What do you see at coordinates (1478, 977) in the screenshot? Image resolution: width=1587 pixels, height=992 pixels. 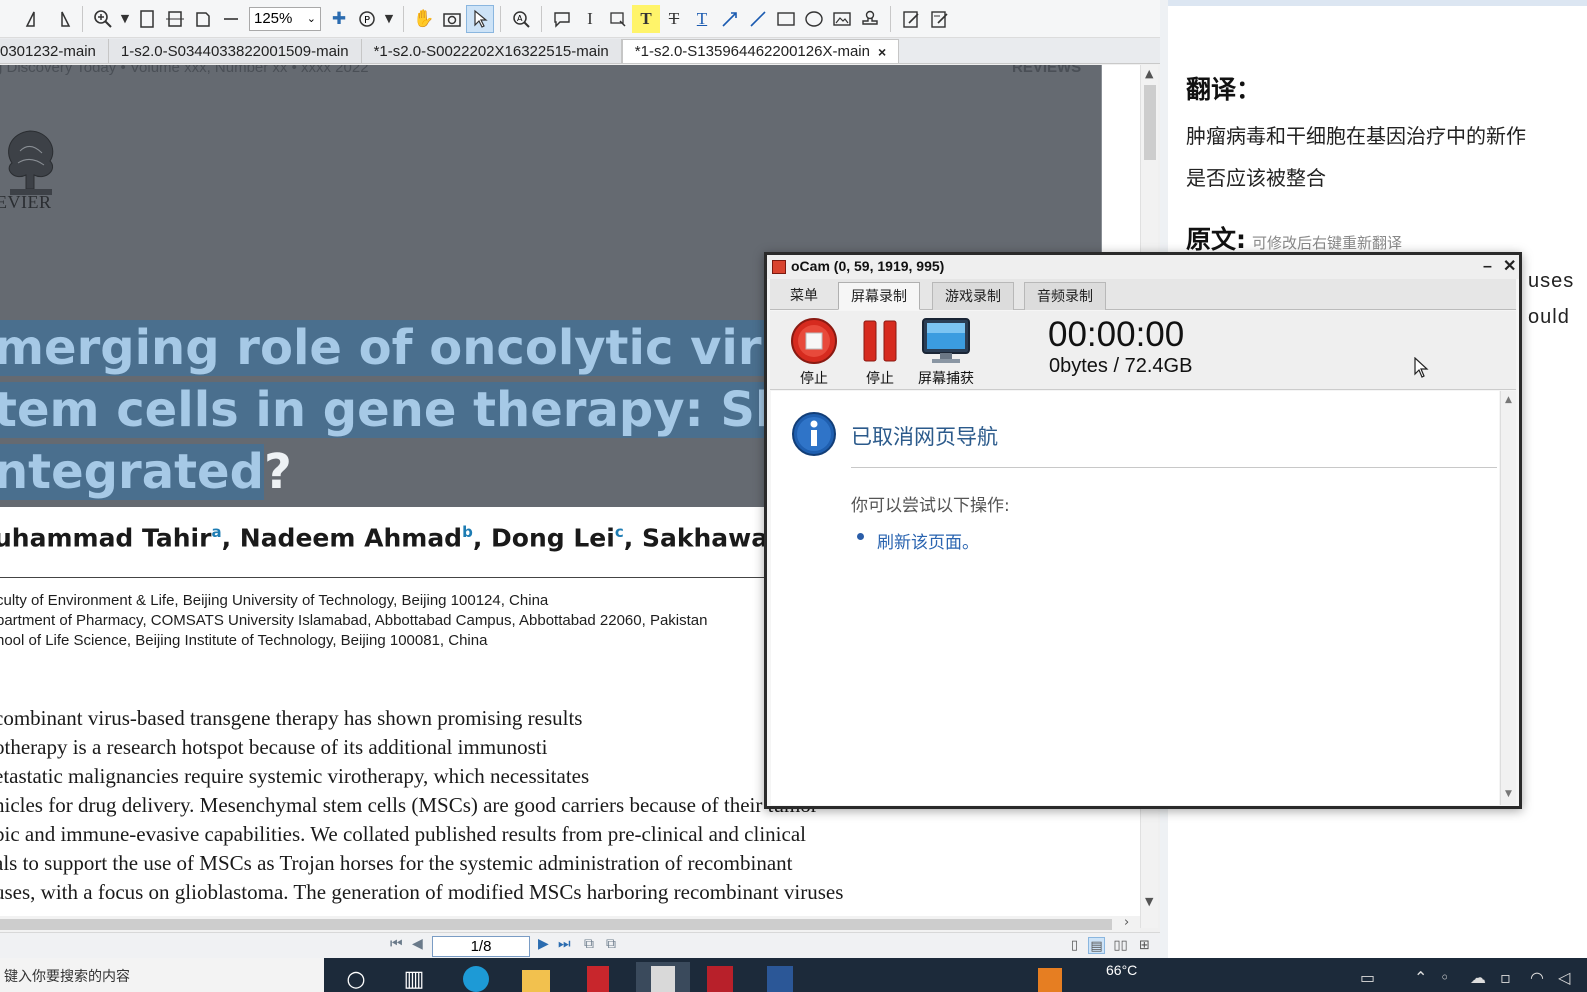 I see `cloud-icon: ☁` at bounding box center [1478, 977].